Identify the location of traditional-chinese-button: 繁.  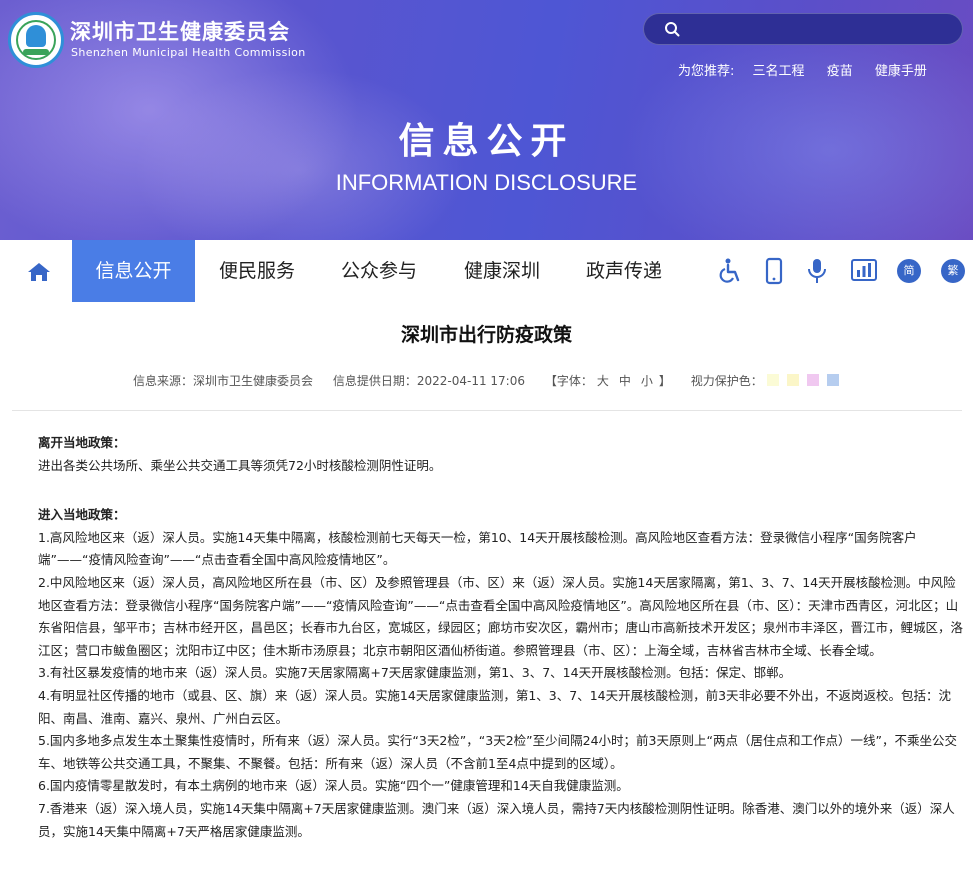
(953, 271).